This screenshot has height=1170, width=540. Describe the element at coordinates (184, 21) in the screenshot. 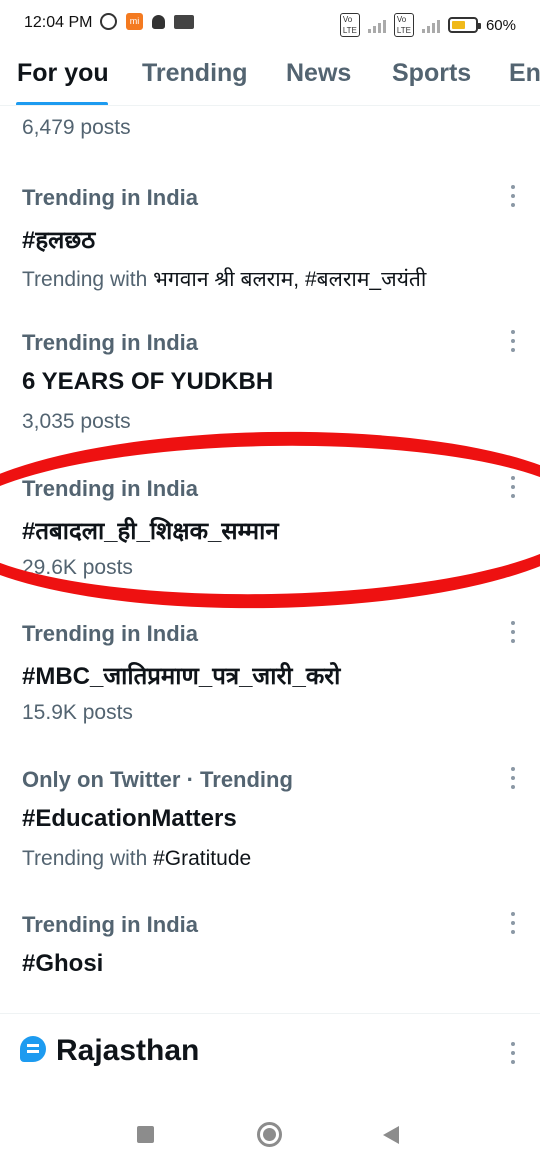

I see `news-icon` at that location.